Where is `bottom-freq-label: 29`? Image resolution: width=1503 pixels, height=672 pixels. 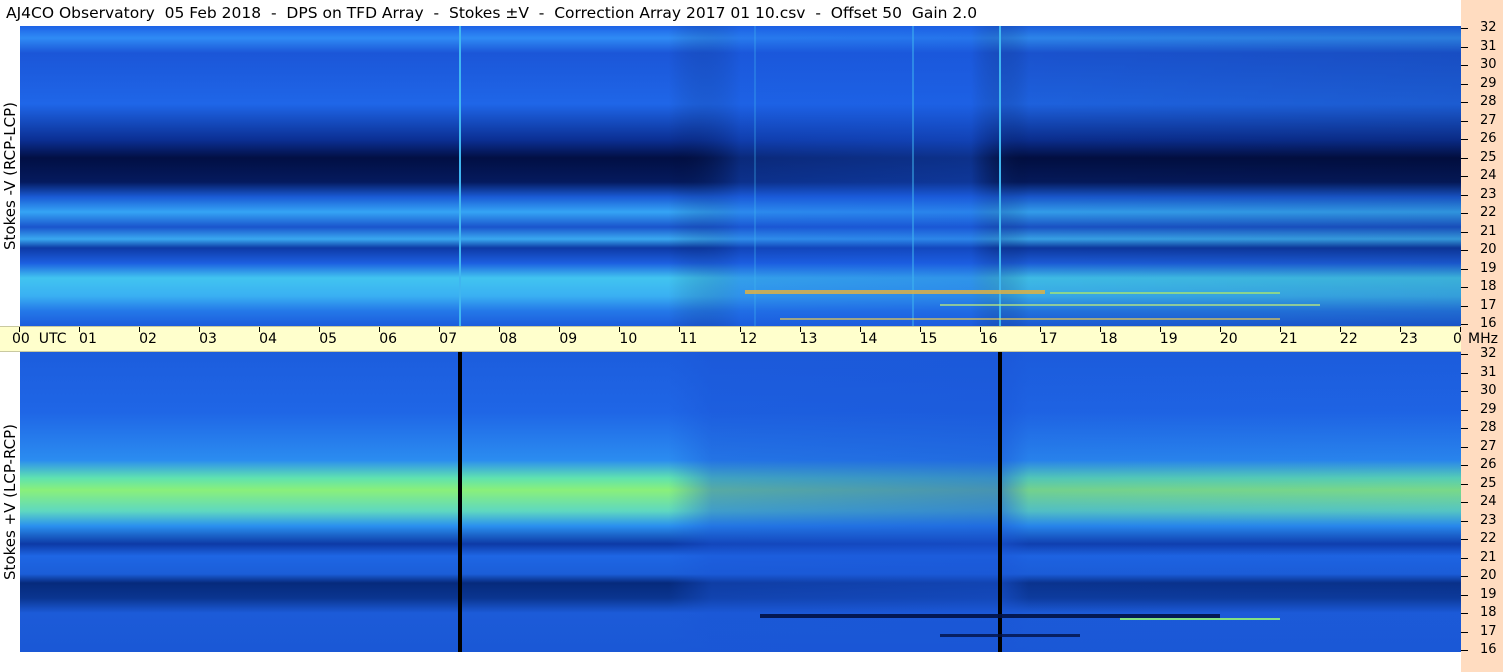 bottom-freq-label: 29 is located at coordinates (1488, 409).